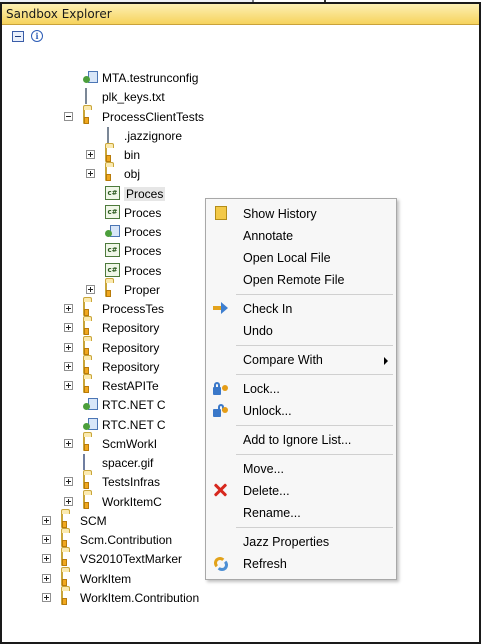 The height and width of the screenshot is (644, 481). I want to click on menu-item-undo: Undo, so click(301, 331).